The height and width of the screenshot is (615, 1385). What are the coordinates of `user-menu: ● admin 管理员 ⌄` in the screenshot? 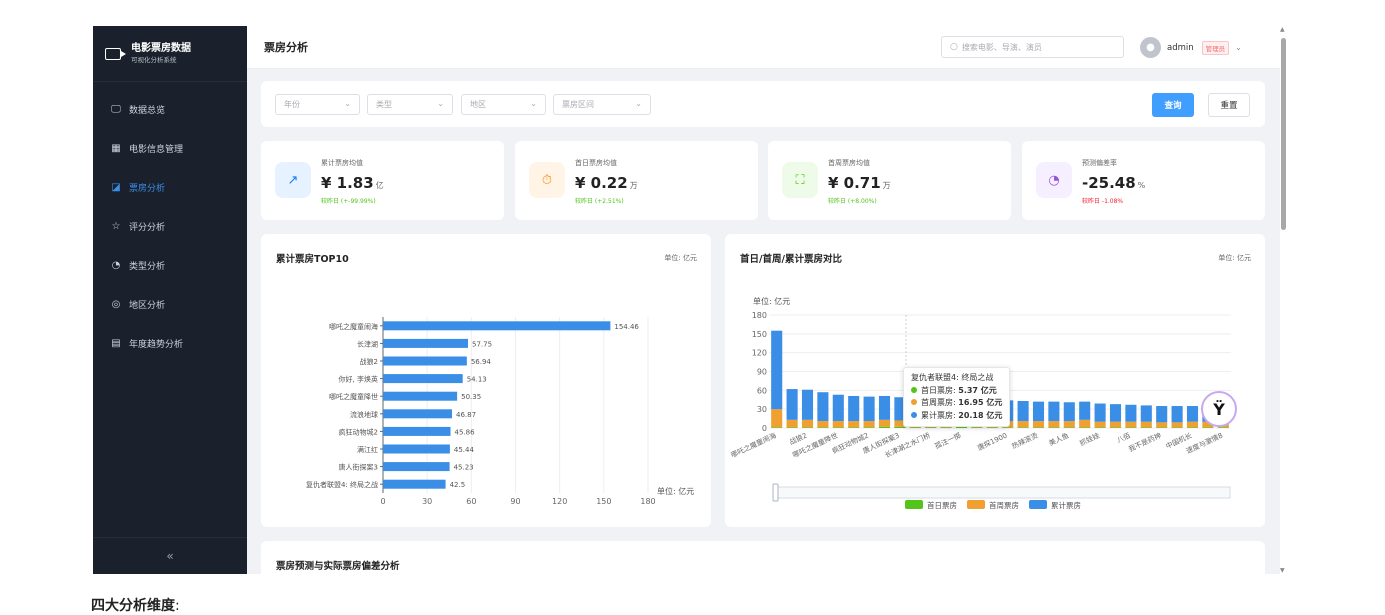 It's located at (1191, 47).